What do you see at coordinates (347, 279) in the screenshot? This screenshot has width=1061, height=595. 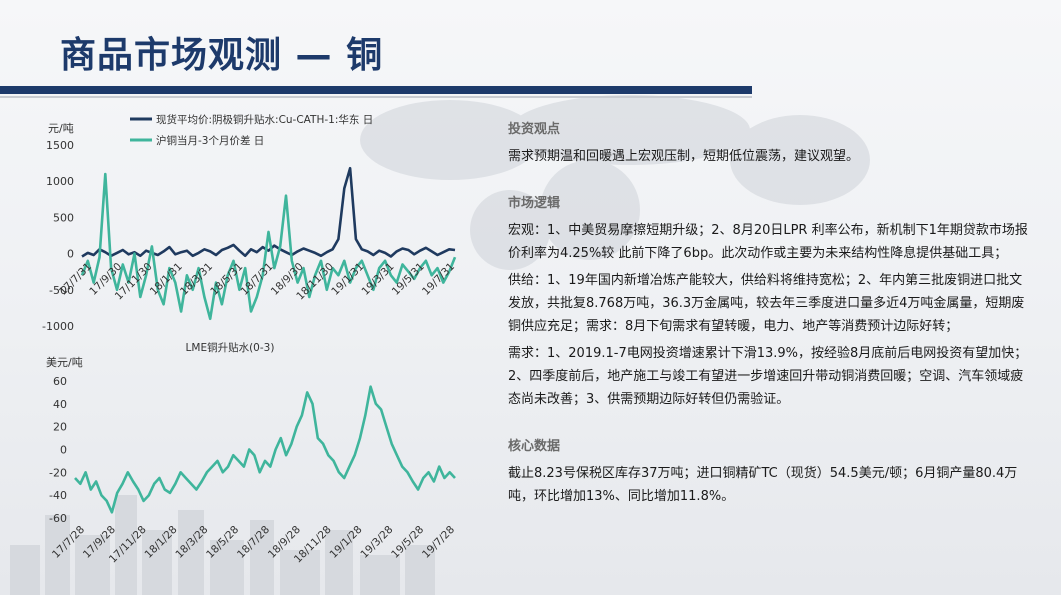 I see `x-tick-label: 19/1/31` at bounding box center [347, 279].